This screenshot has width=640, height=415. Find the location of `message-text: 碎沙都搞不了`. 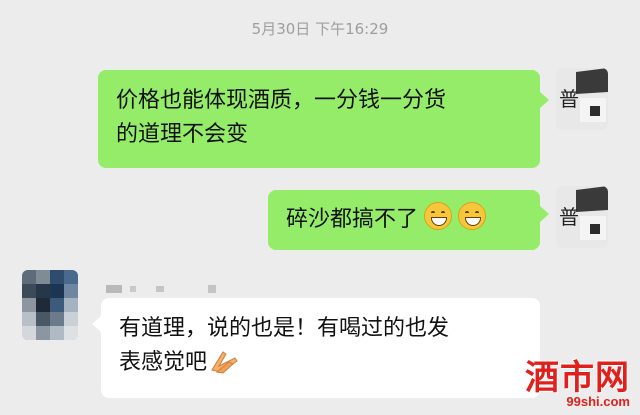

message-text: 碎沙都搞不了 is located at coordinates (352, 219).